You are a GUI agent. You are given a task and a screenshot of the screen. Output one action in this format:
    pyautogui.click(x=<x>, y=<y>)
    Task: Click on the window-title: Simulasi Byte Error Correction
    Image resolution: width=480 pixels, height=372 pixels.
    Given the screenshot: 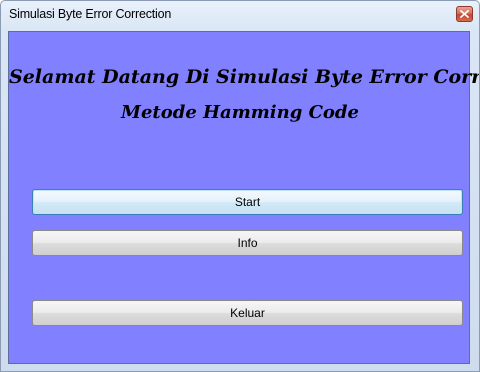 What is the action you would take?
    pyautogui.click(x=90, y=14)
    